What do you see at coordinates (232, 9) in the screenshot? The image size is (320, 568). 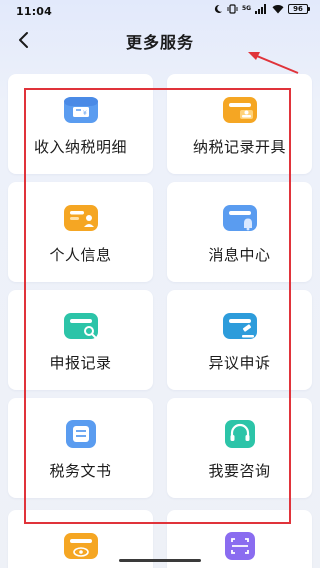 I see `vibrate-icon` at bounding box center [232, 9].